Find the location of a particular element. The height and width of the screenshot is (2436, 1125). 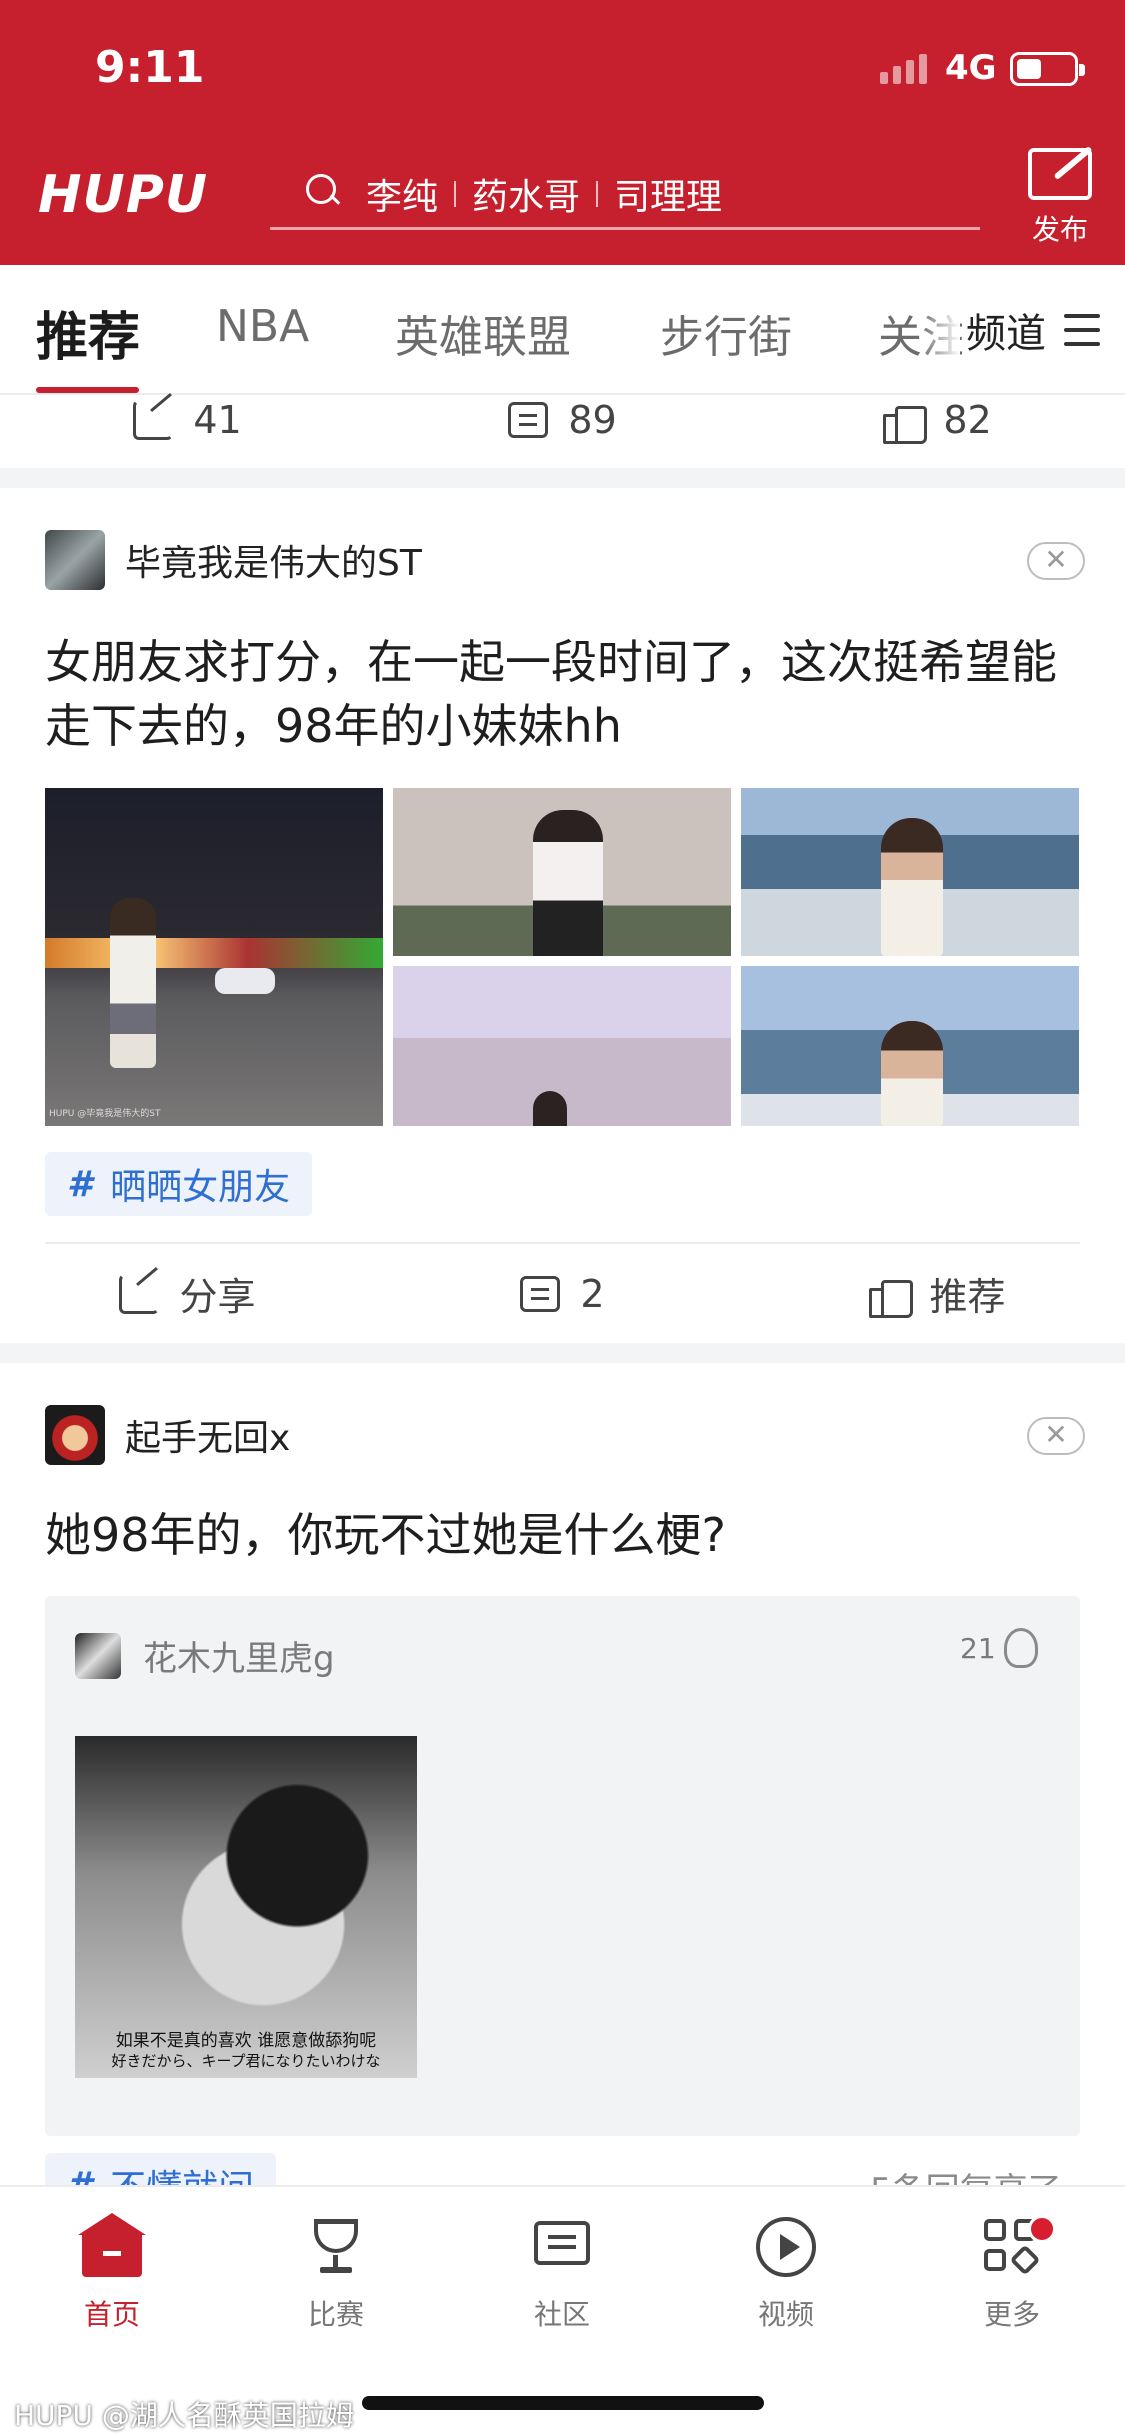

prev-post-card: 41 89 82 is located at coordinates (562, 431).